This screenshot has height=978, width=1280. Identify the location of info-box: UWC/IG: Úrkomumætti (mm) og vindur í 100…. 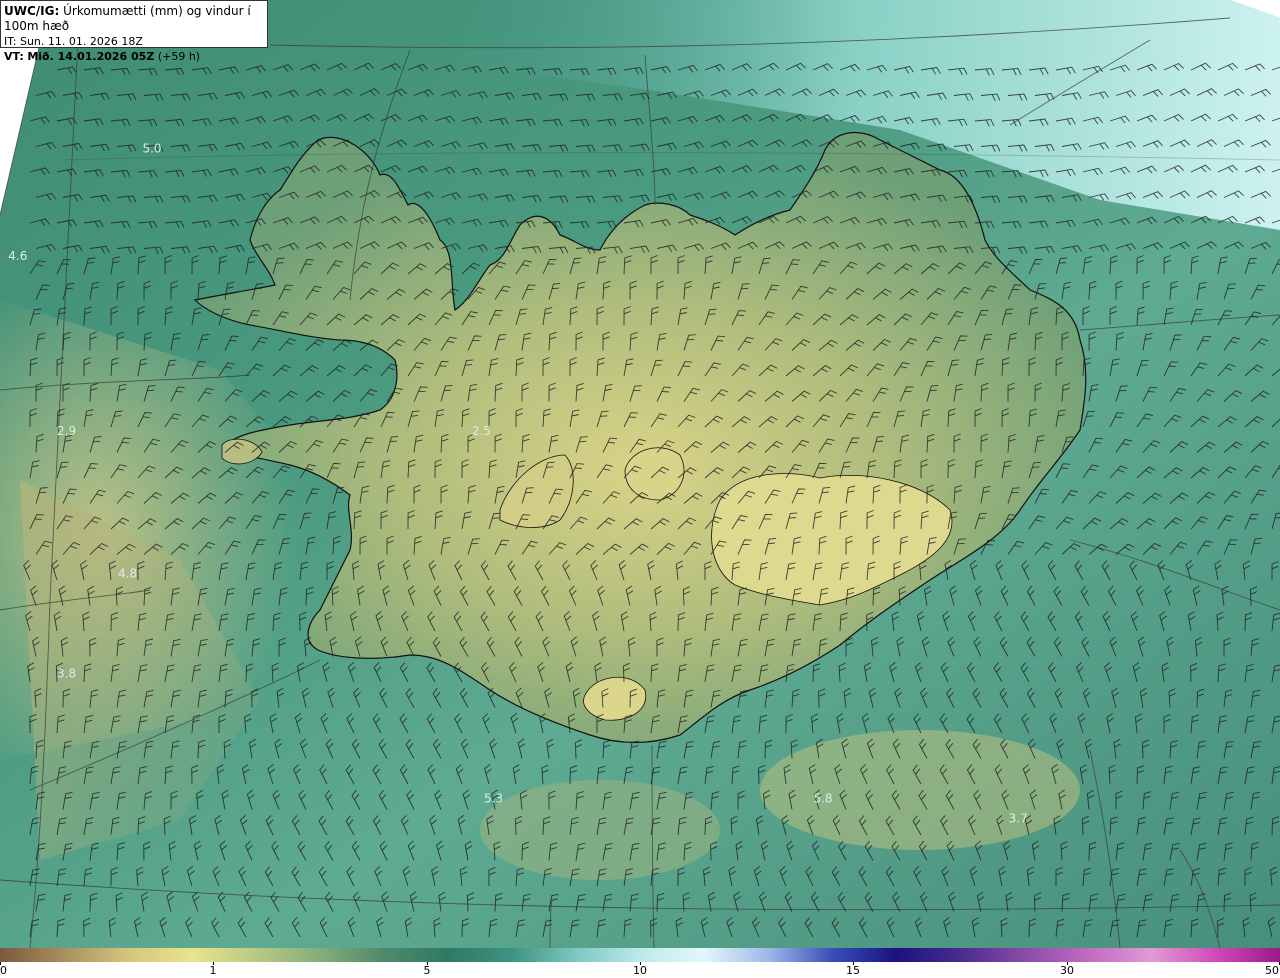
(134, 31).